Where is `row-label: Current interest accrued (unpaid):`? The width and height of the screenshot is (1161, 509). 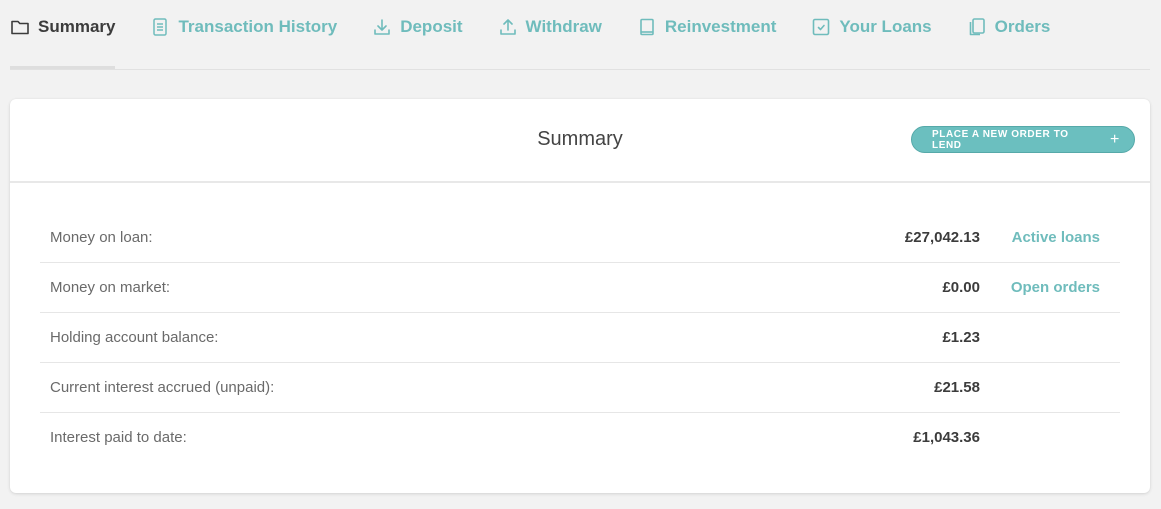 row-label: Current interest accrued (unpaid): is located at coordinates (162, 387).